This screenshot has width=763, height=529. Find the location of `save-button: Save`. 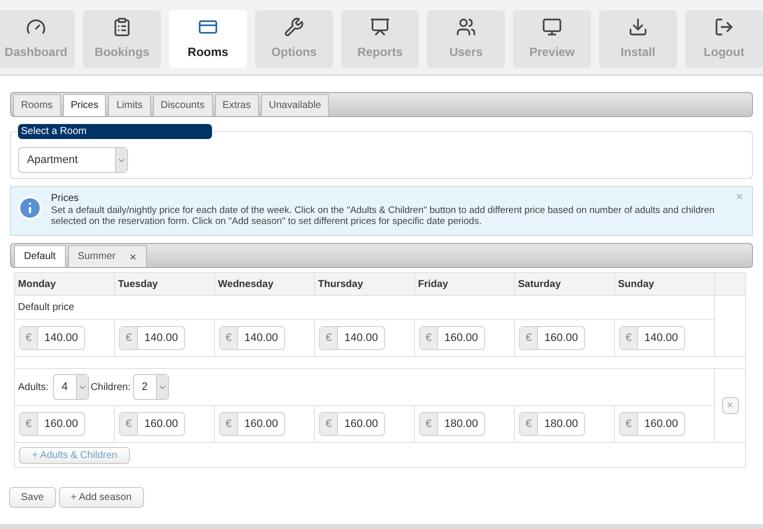

save-button: Save is located at coordinates (32, 497).